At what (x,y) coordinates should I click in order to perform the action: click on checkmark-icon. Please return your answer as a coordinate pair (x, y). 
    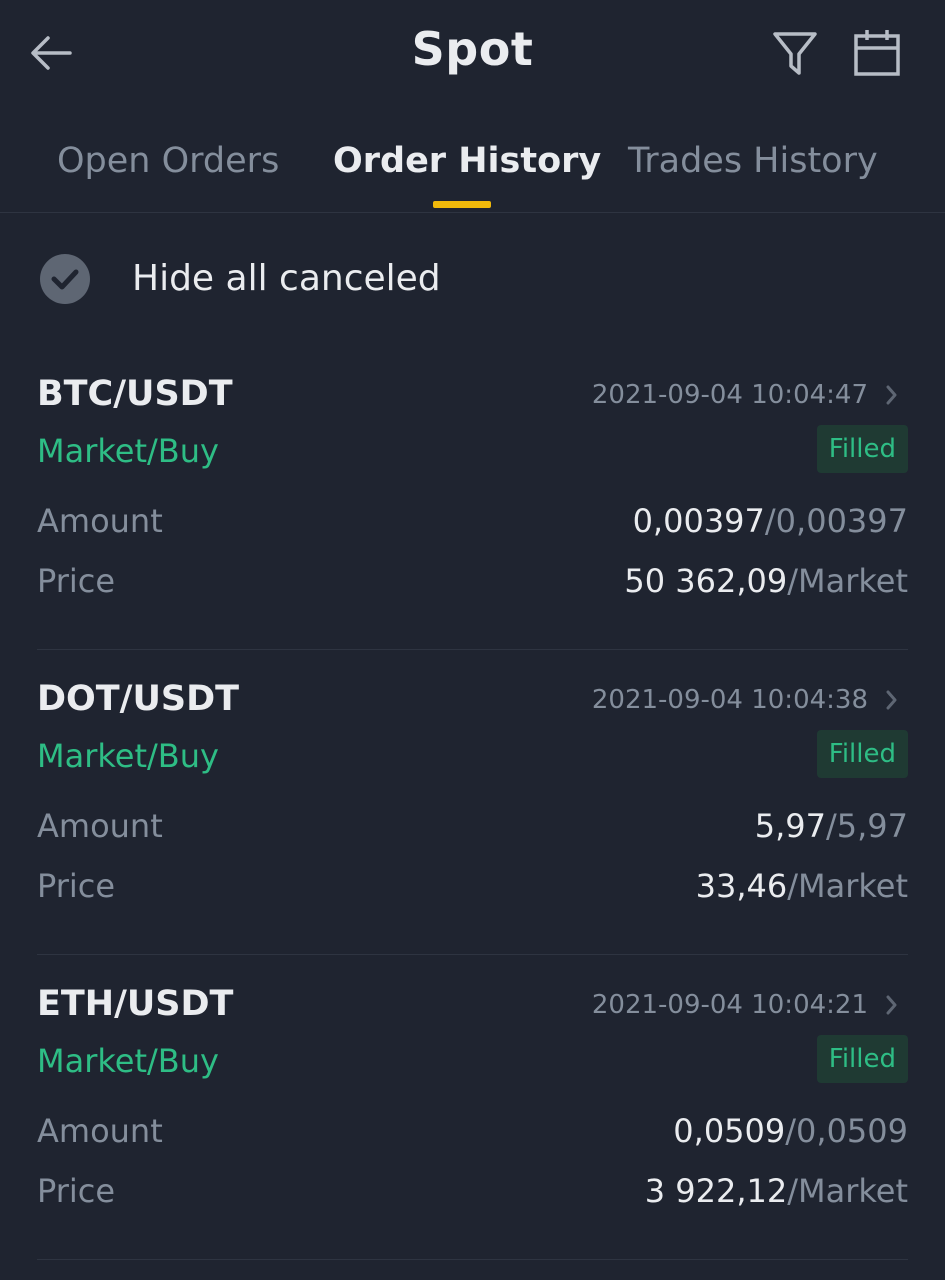
    Looking at the image, I should click on (65, 279).